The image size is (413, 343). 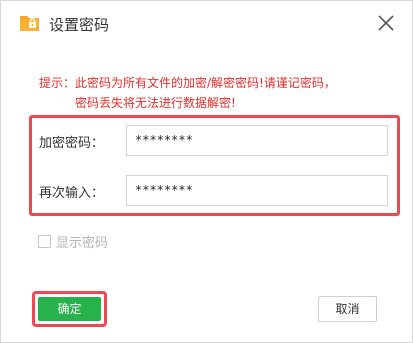 I want to click on cancel-button: 取消, so click(x=347, y=309).